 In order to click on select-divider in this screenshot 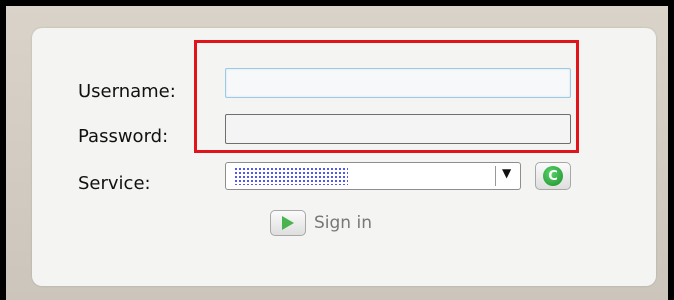, I will do `click(495, 176)`.